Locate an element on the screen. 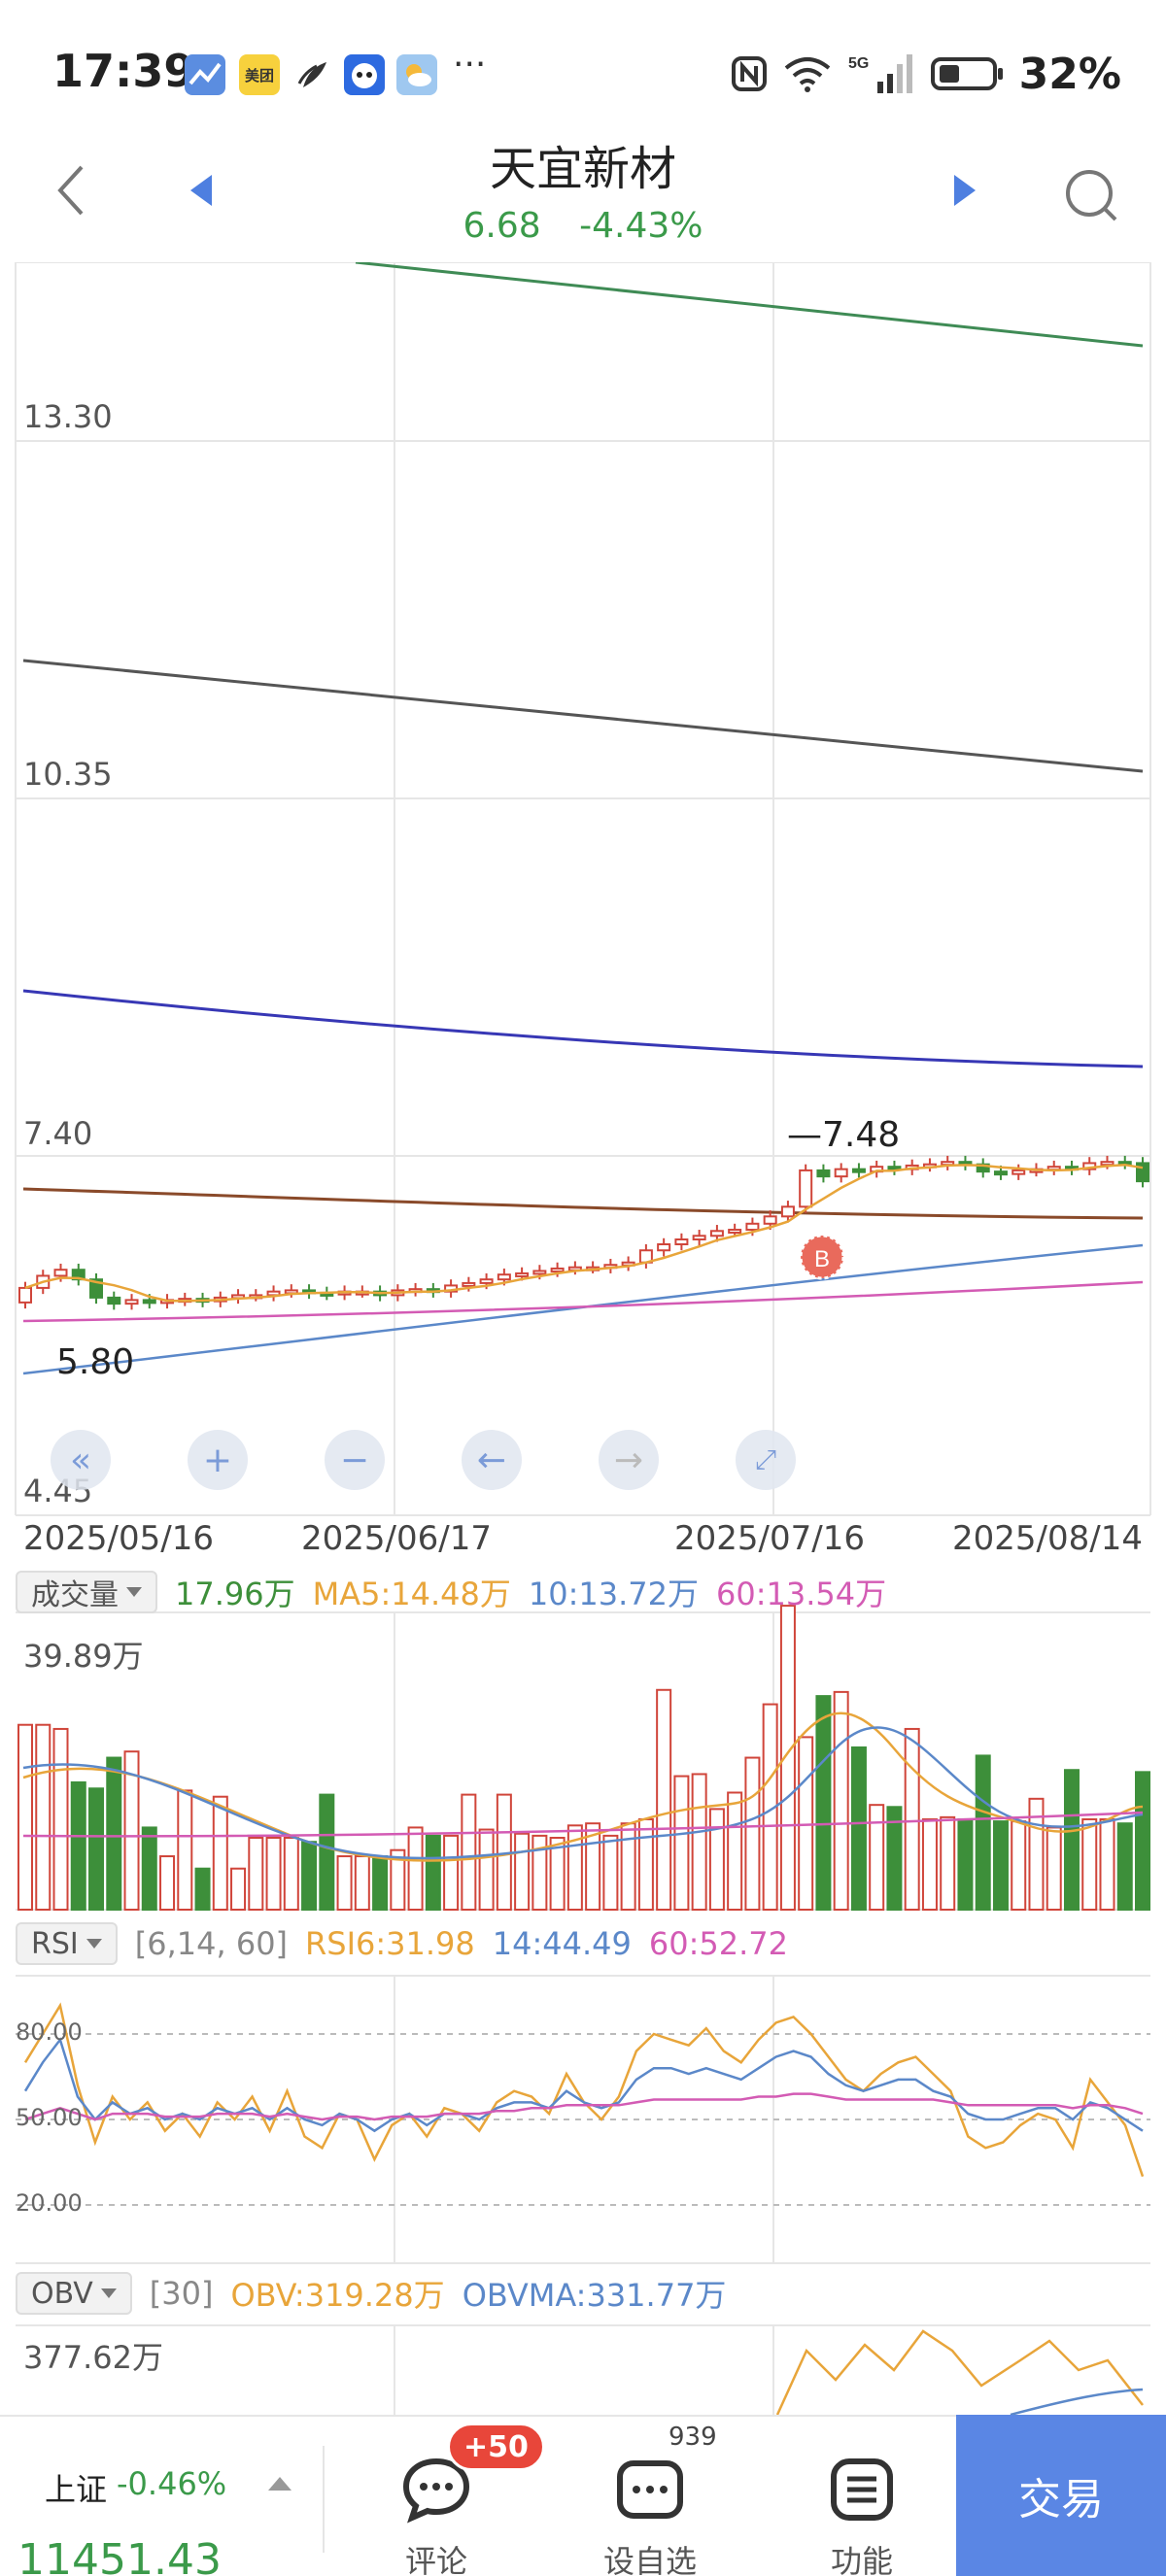  low-price-annotation: 5.80 is located at coordinates (95, 1362).